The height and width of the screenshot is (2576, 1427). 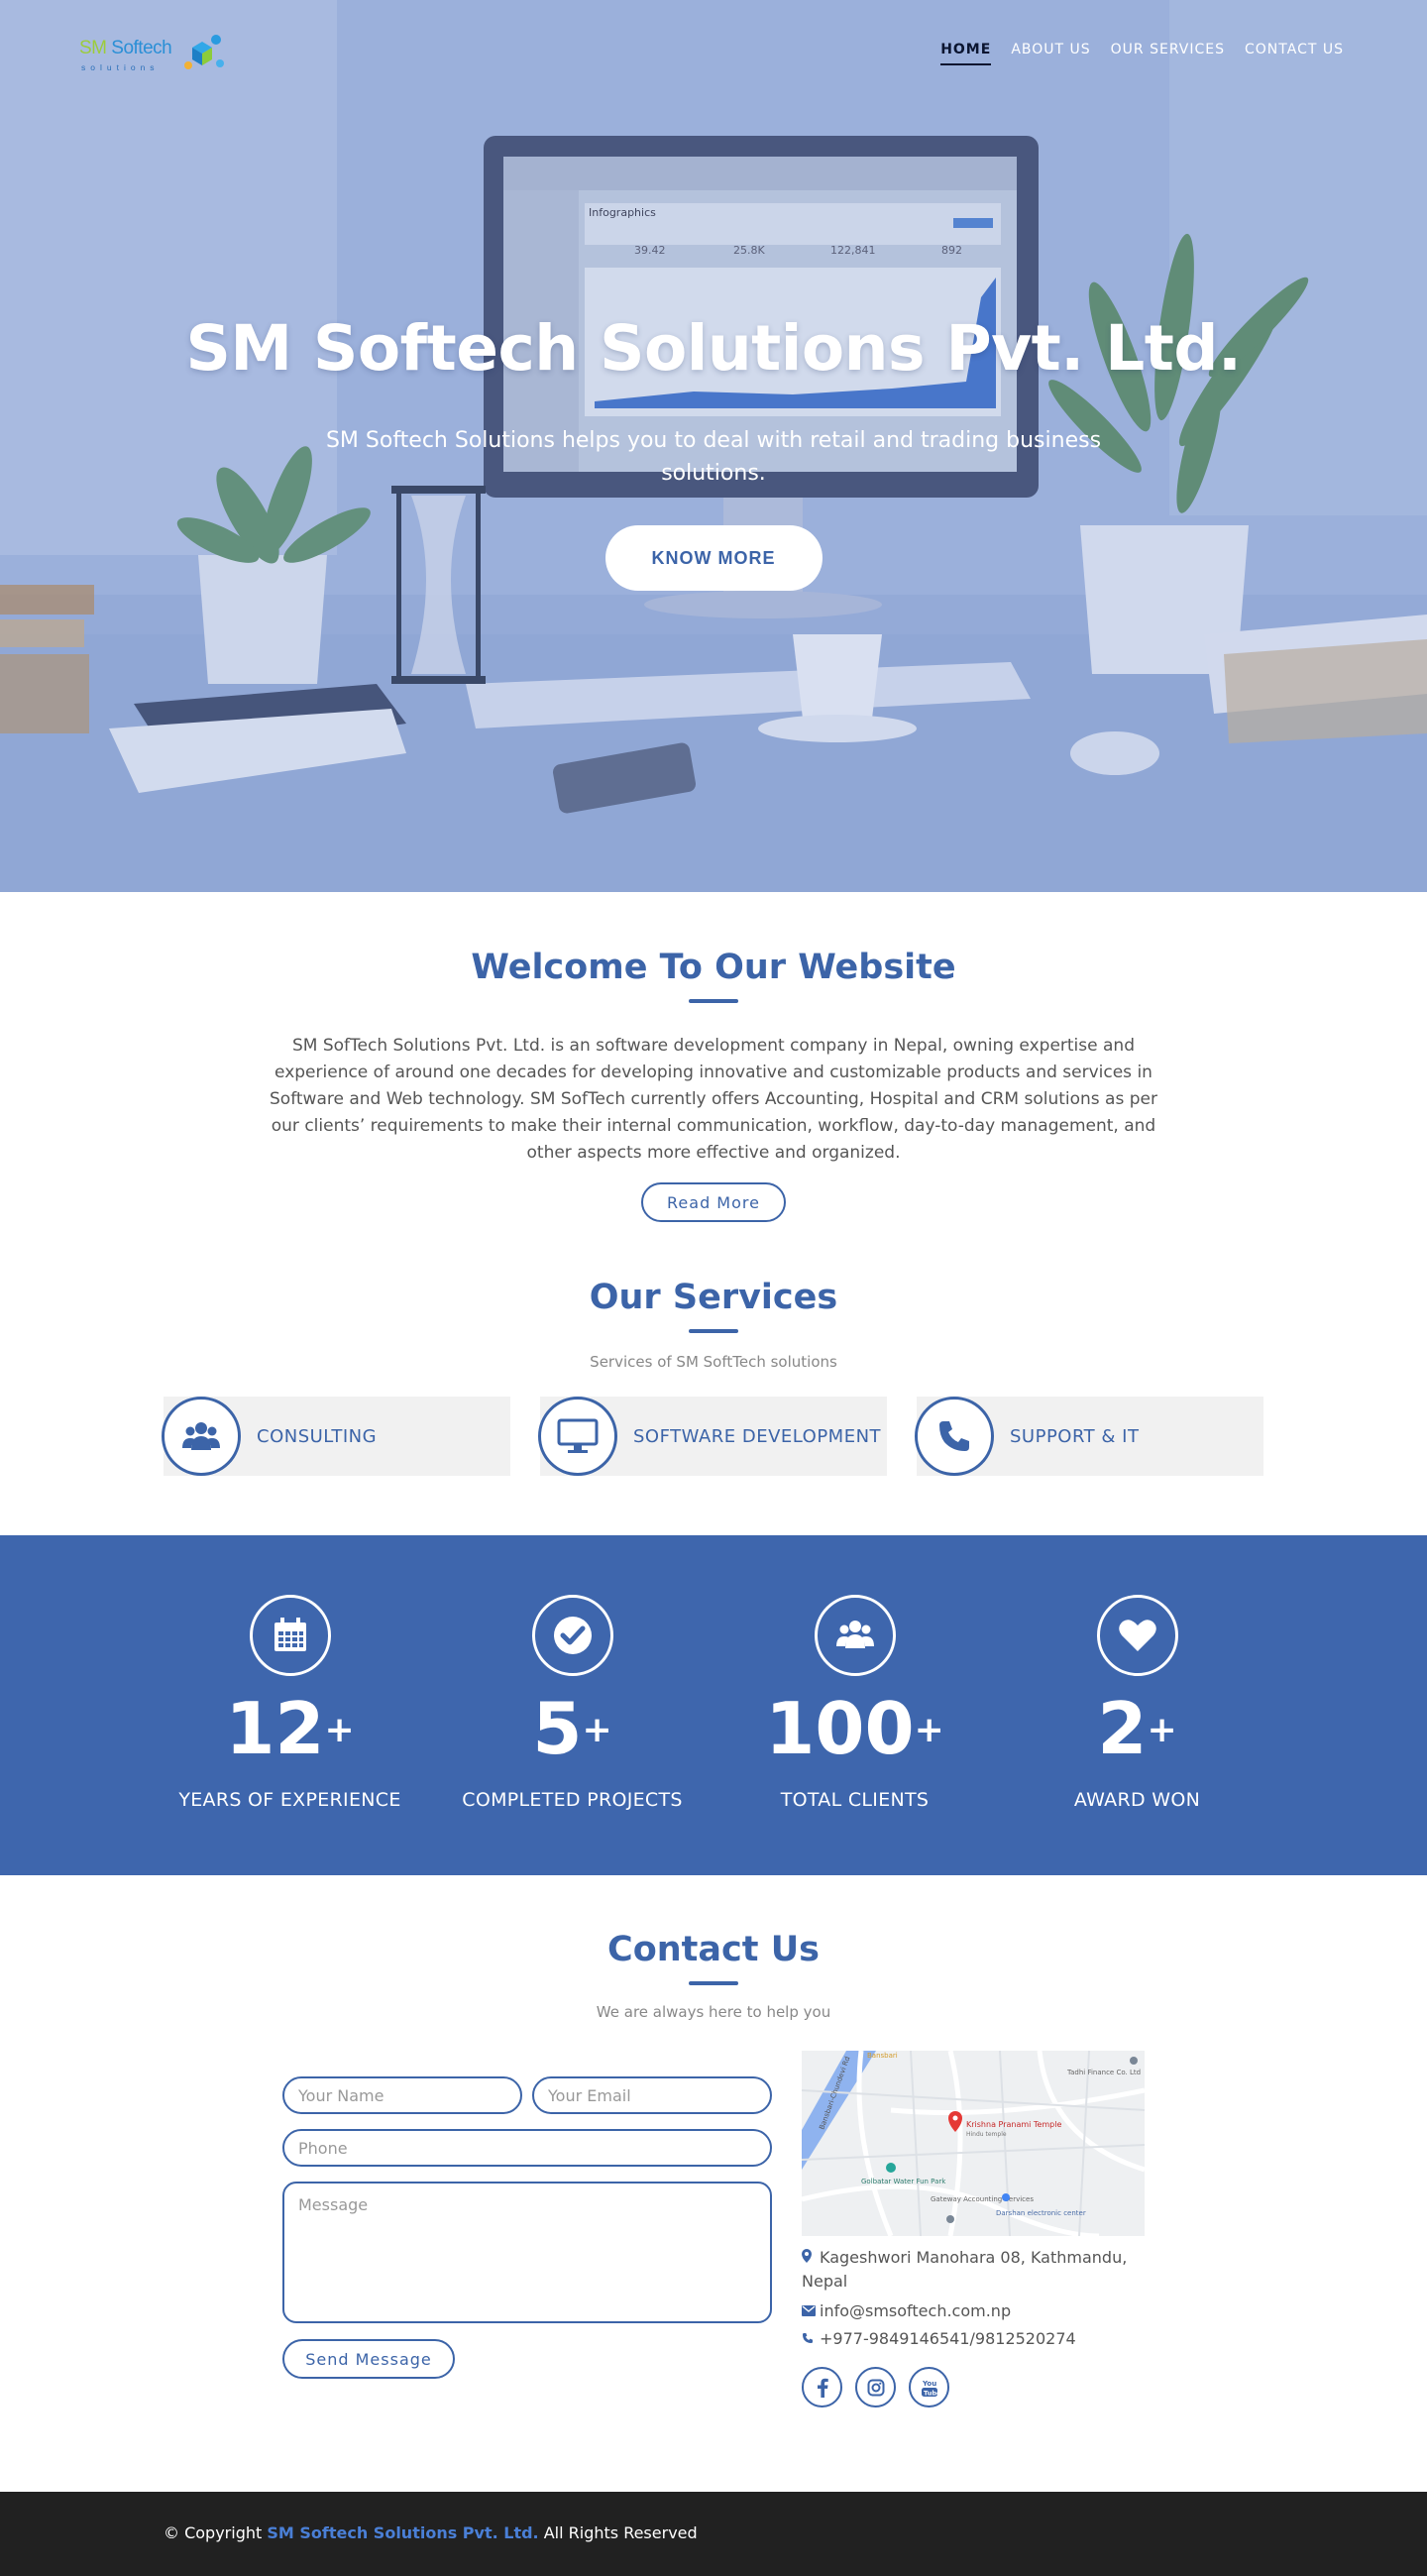 I want to click on envelope-icon, so click(x=809, y=2311).